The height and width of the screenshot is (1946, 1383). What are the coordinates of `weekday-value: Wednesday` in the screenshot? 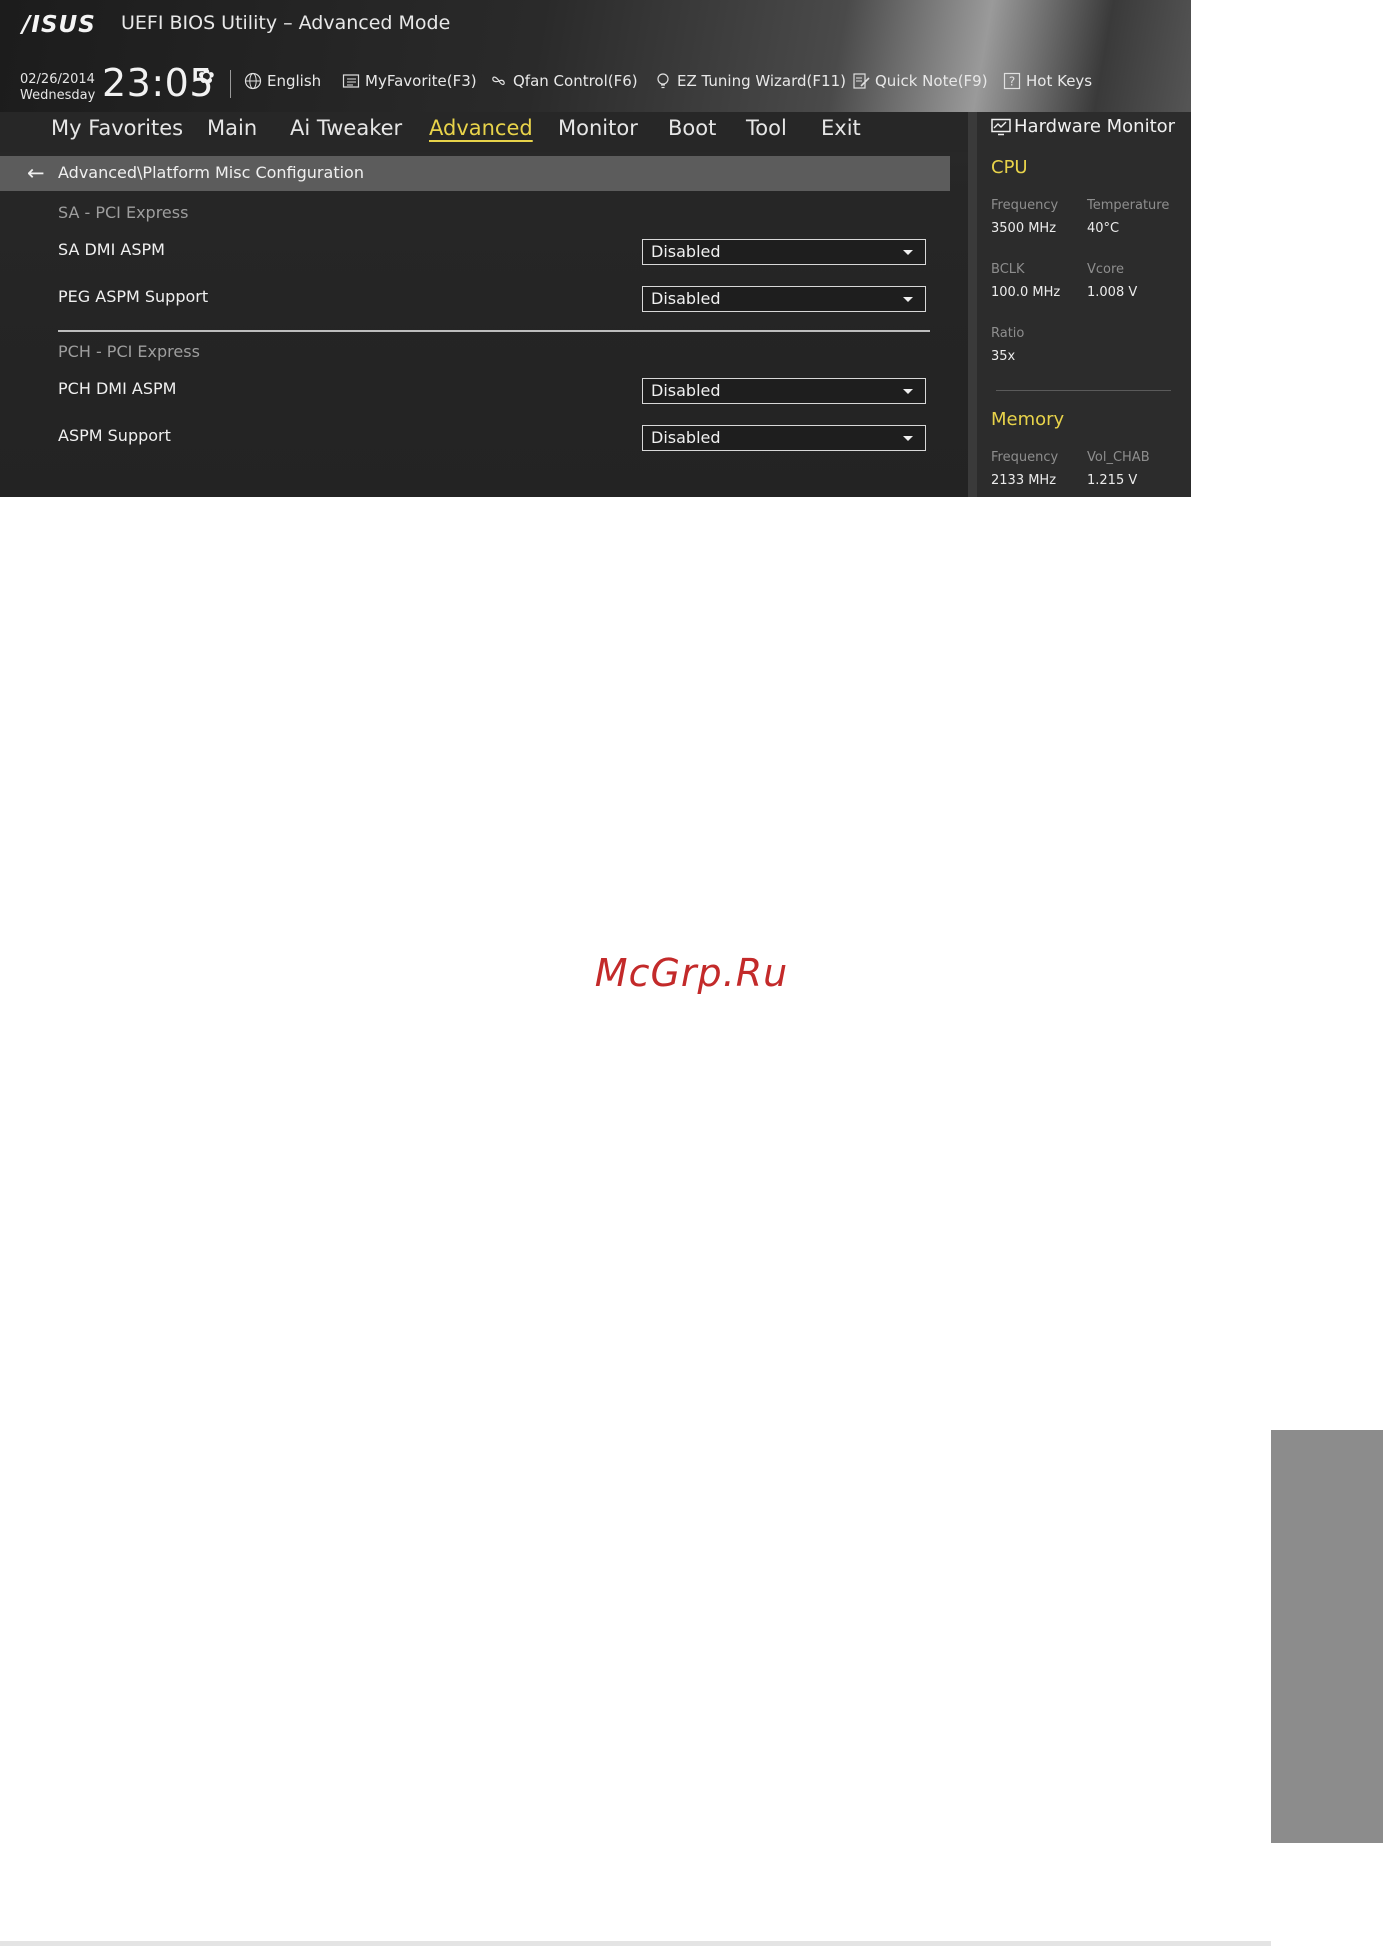 It's located at (58, 95).